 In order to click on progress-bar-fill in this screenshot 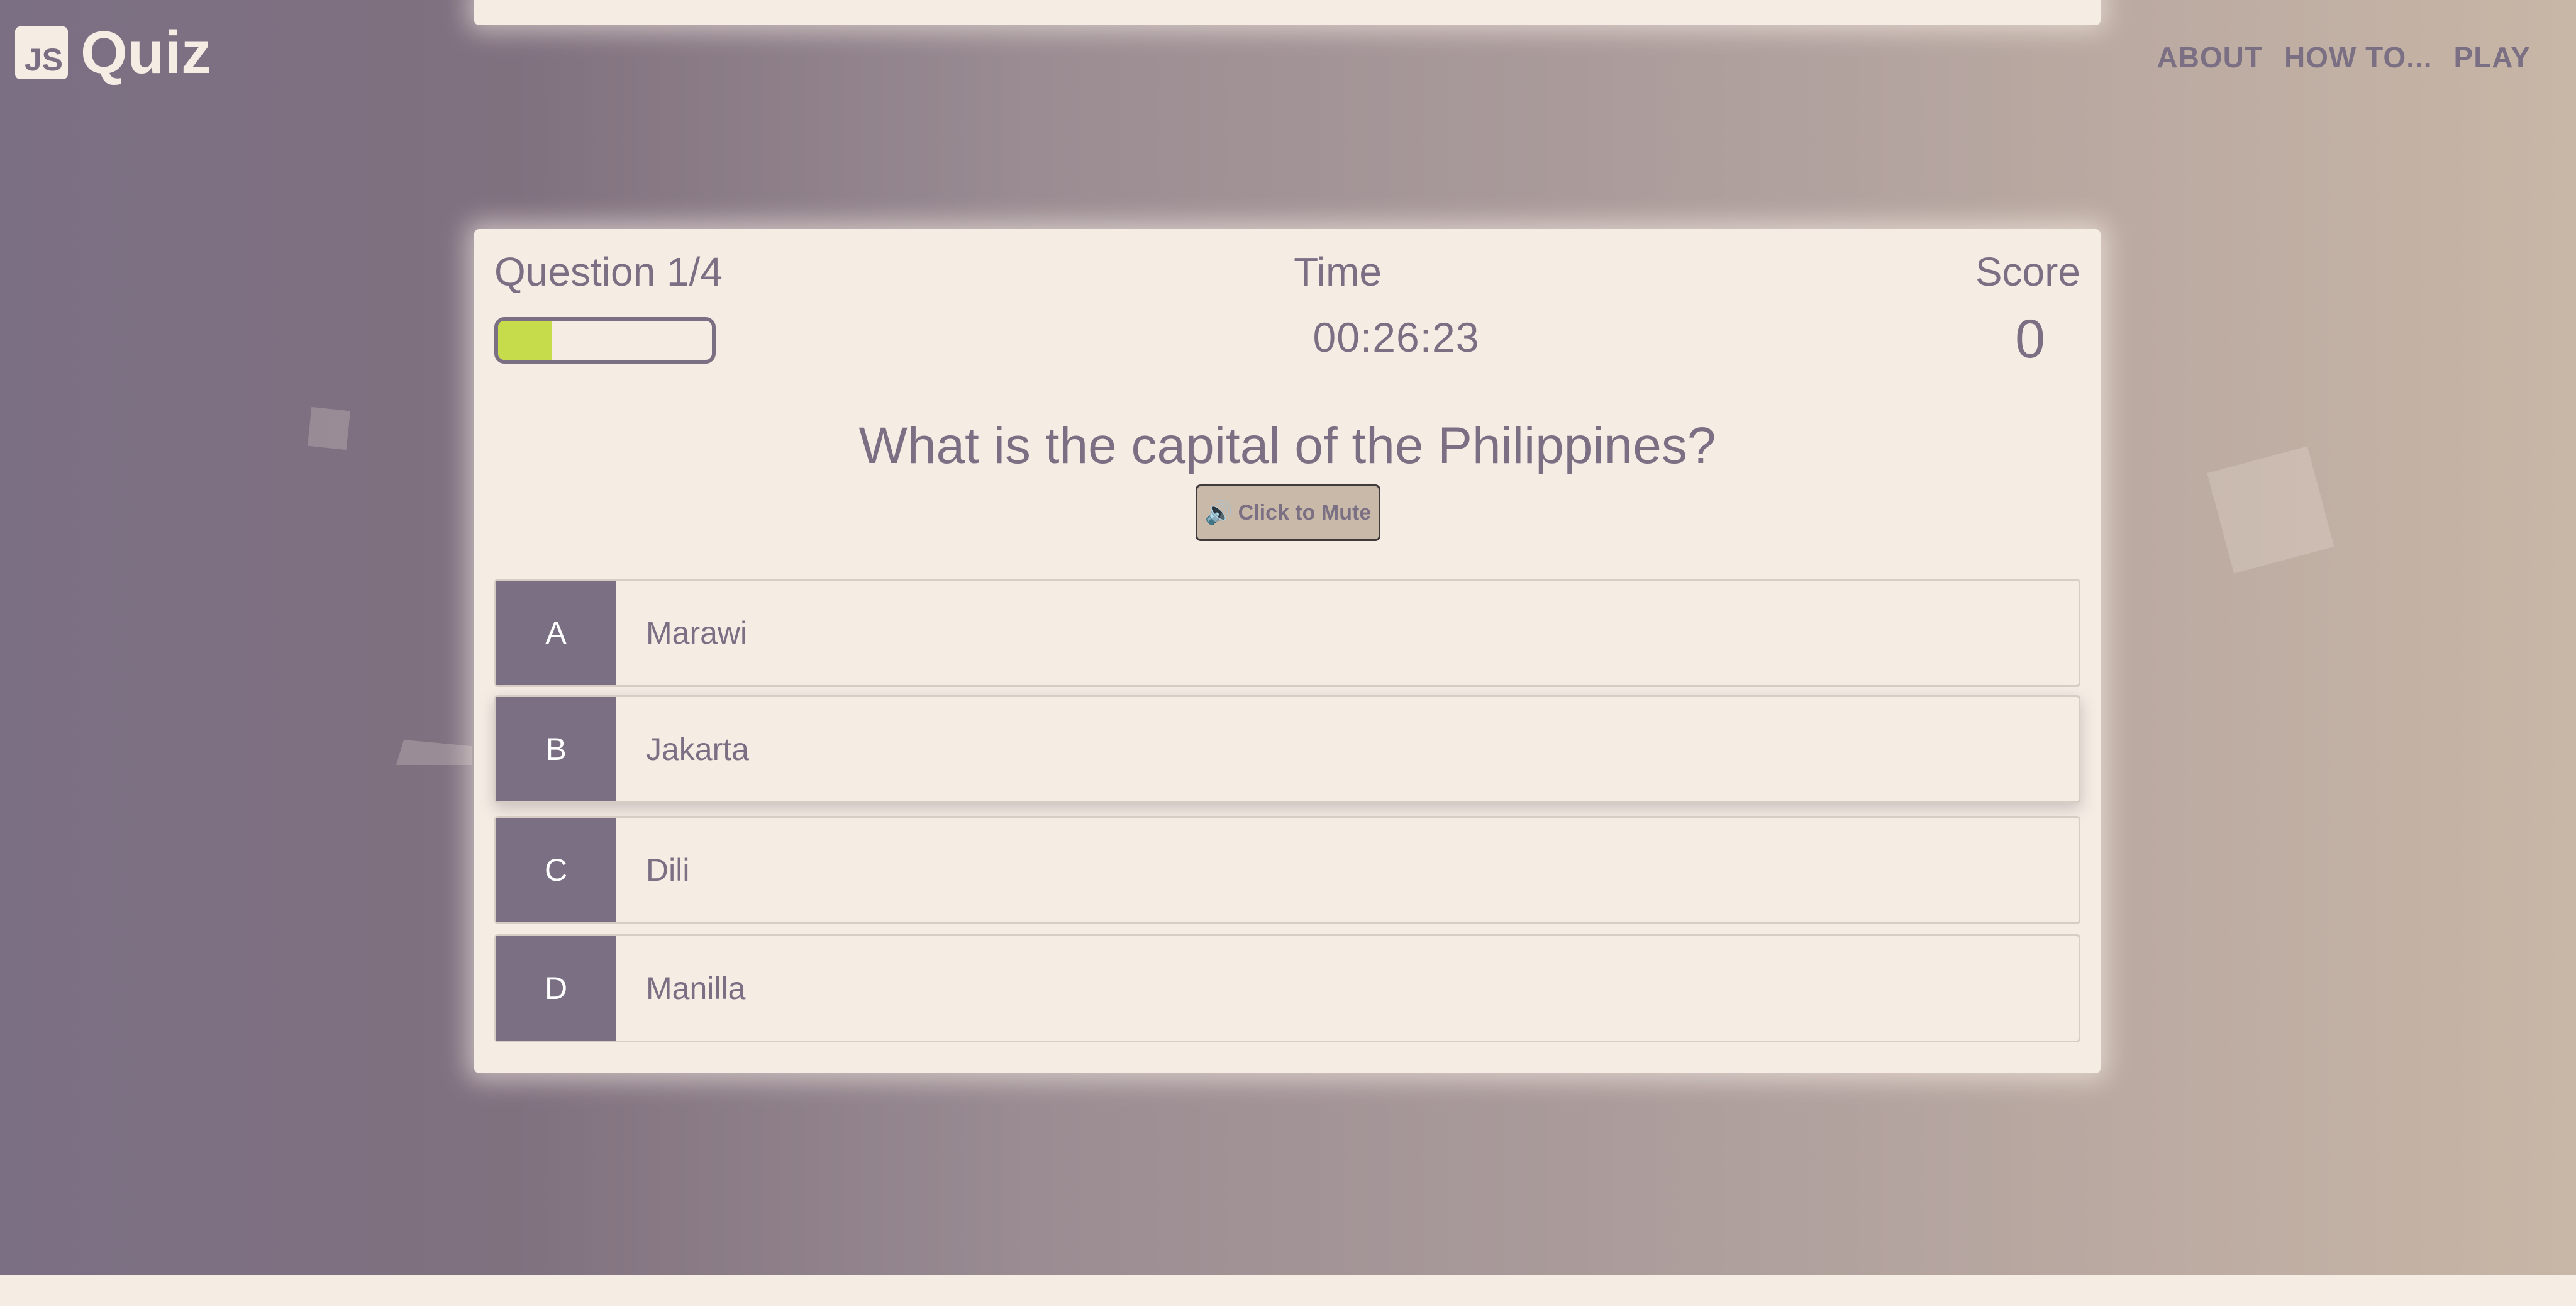, I will do `click(525, 340)`.